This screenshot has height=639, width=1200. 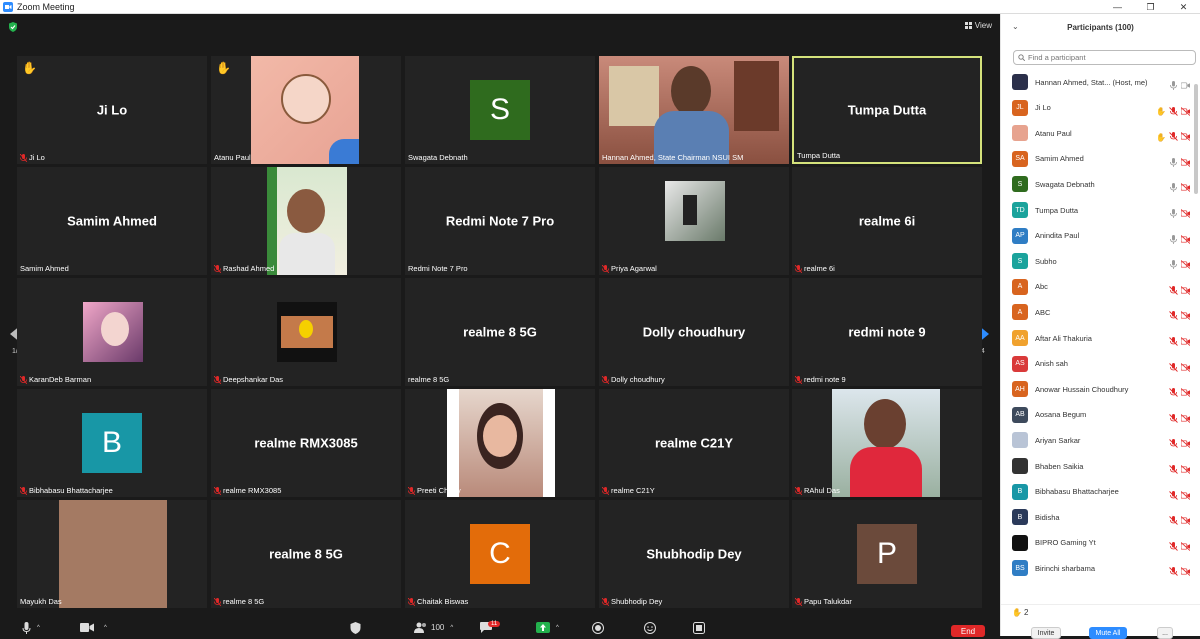 What do you see at coordinates (547, 627) in the screenshot?
I see `share-screen-button: ^` at bounding box center [547, 627].